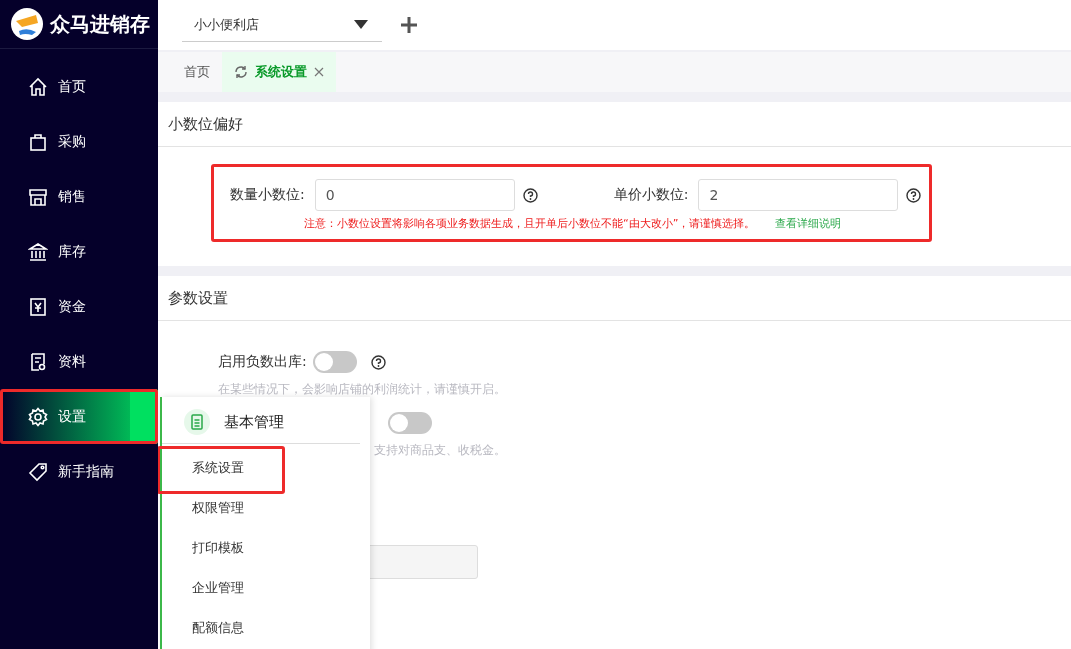 The width and height of the screenshot is (1071, 649). I want to click on setting-hint: 在某些情况下，会影响店铺的利润统计，请谨慎开启。, so click(362, 389).